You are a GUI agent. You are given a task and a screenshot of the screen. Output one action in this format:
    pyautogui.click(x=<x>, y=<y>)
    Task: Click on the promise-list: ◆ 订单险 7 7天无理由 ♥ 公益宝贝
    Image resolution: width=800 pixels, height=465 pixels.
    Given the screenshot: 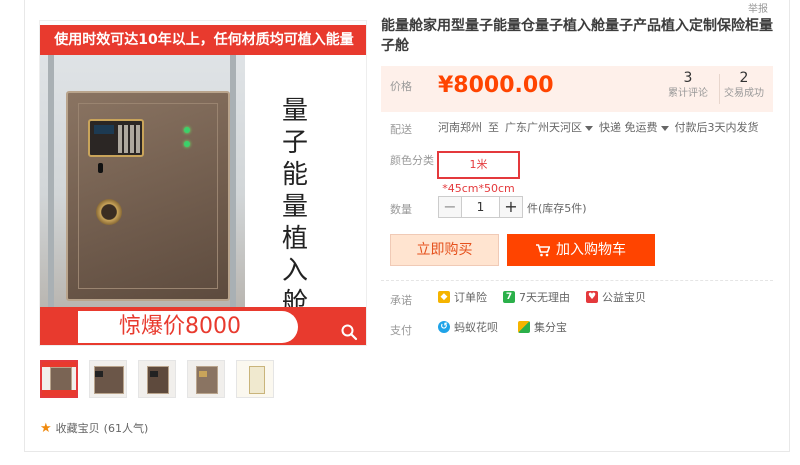 What is the action you would take?
    pyautogui.click(x=542, y=297)
    